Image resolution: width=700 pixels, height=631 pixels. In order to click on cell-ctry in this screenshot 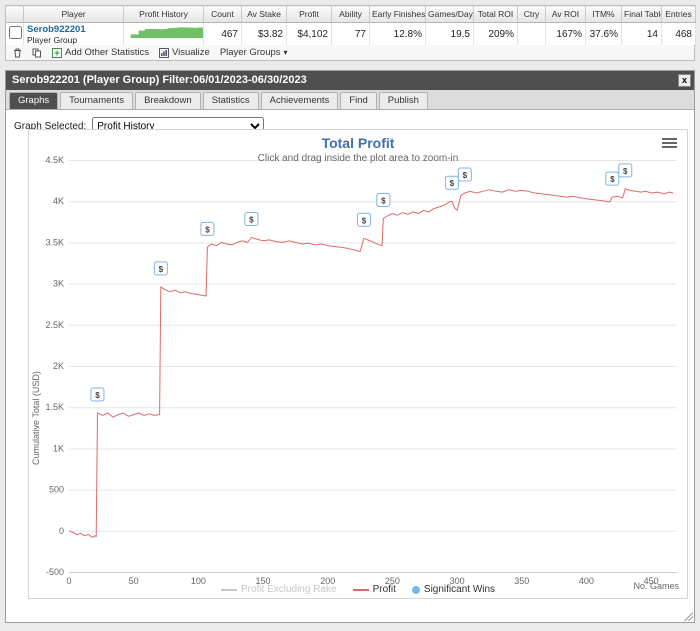, I will do `click(531, 34)`.